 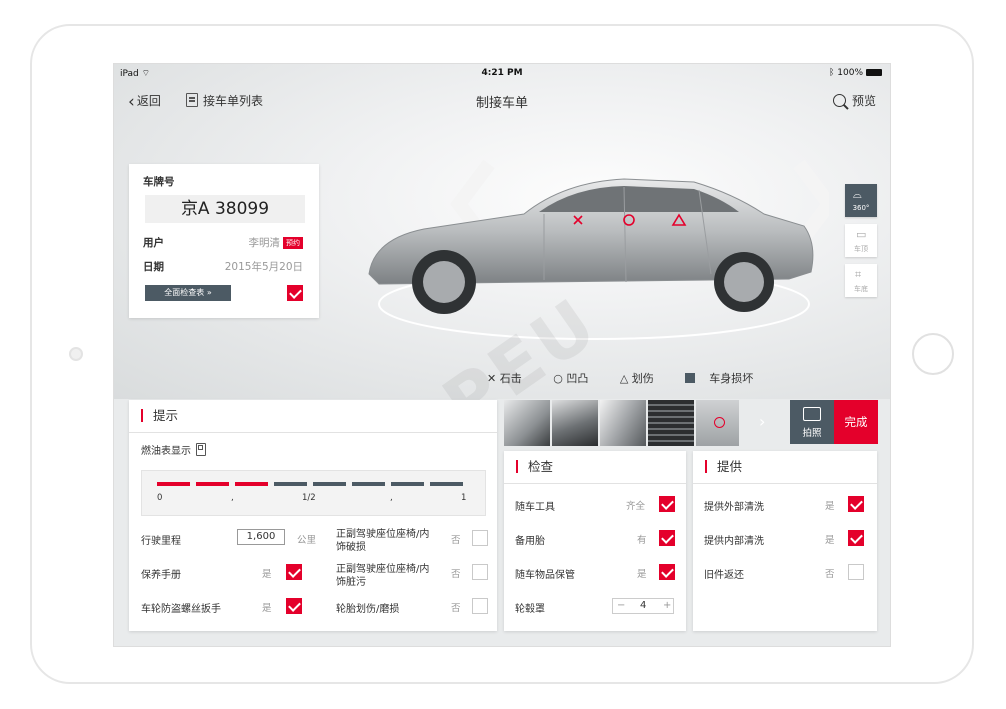 I want to click on check-card: 检查 随车工具 齐全 备用胎 有 随车物品保管 是 轮毂罩 − 4 +, so click(x=595, y=541).